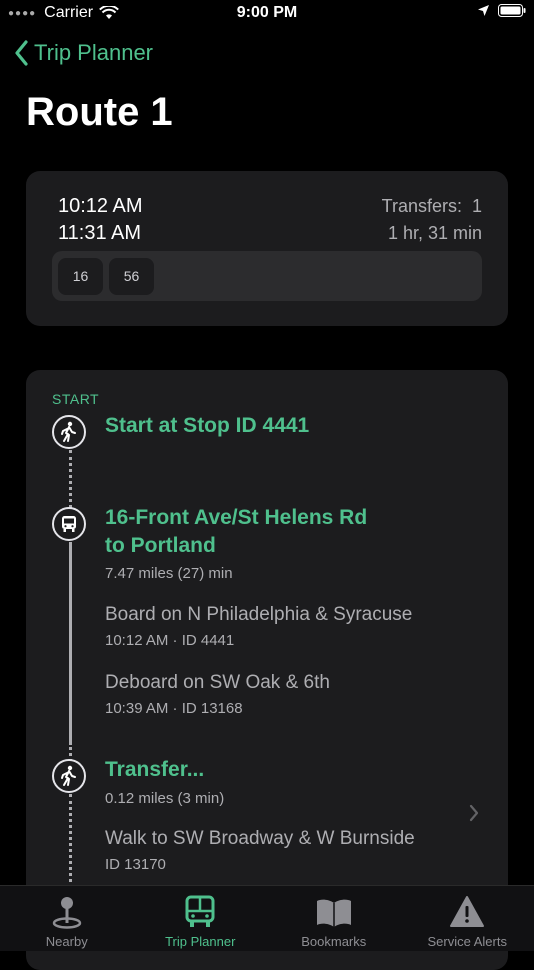 This screenshot has height=970, width=534. I want to click on walk-meta: ID 13170, so click(135, 864).